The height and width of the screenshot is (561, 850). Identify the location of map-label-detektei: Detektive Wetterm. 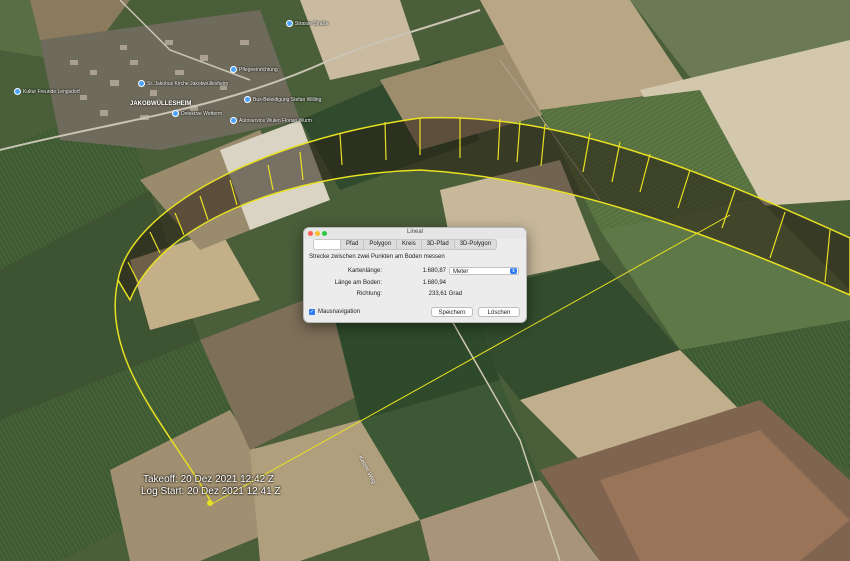
(197, 113).